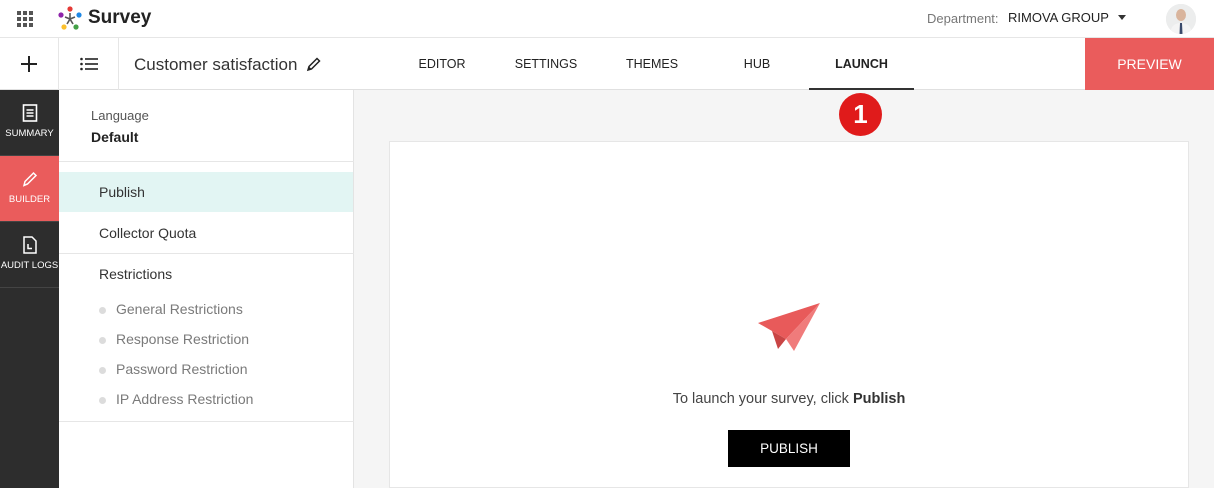 This screenshot has height=488, width=1214. I want to click on pencil-icon, so click(29, 179).